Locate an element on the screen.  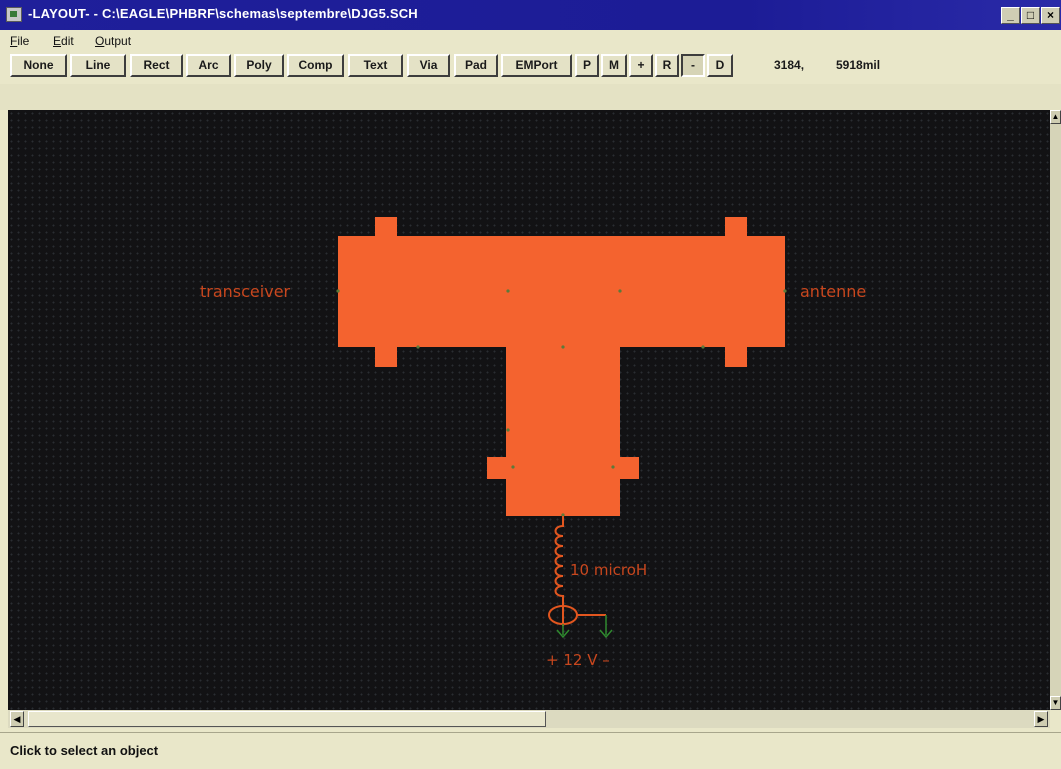
tool-none-button: None is located at coordinates (38, 65).